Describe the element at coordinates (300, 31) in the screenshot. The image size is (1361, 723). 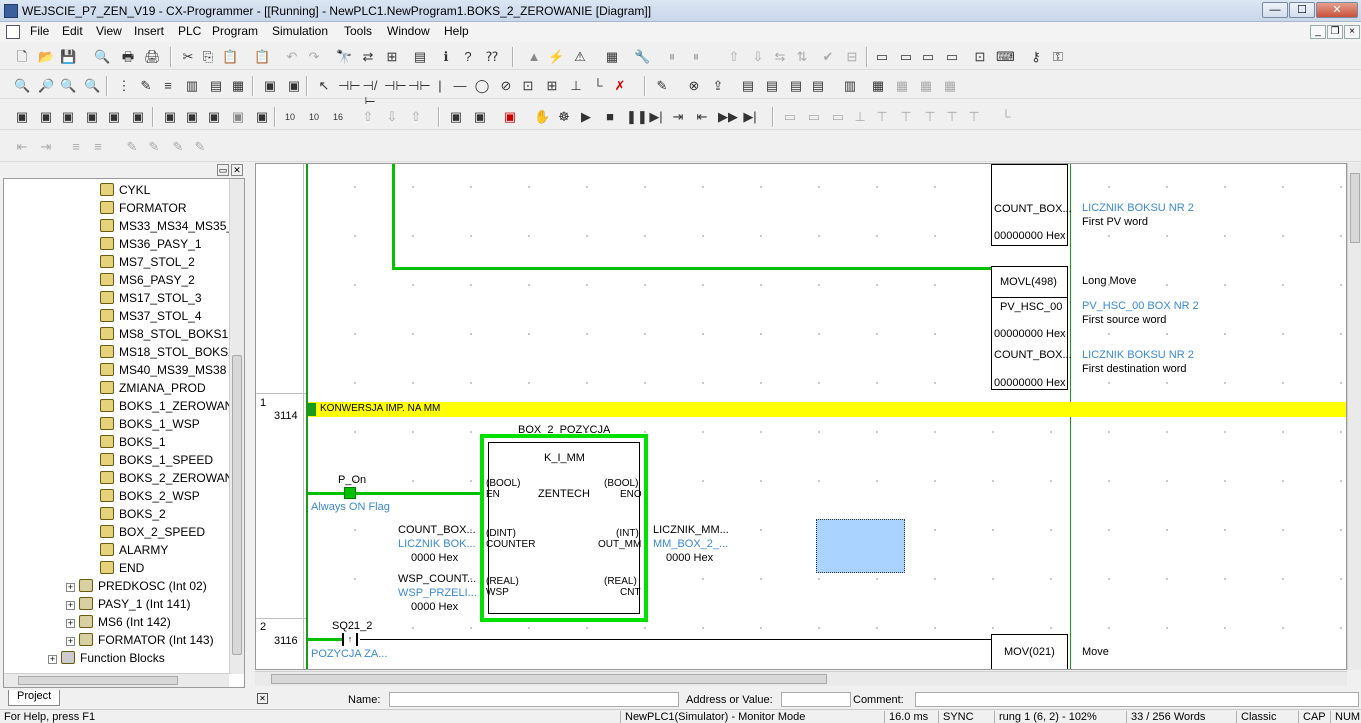
I see `menu-simulation: Simulation` at that location.